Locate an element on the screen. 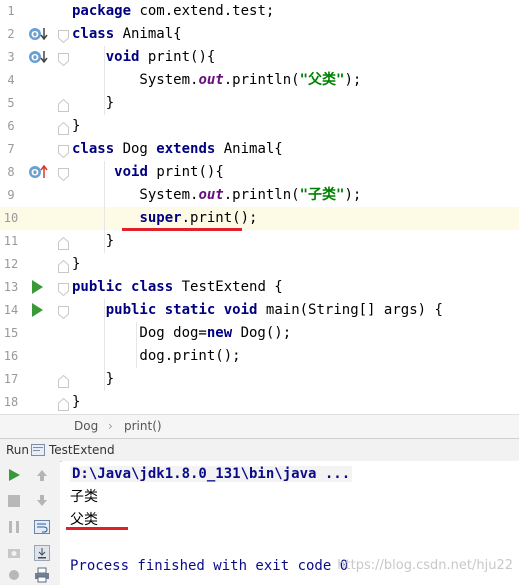 Image resolution: width=519 pixels, height=585 pixels. code-line: 5 } is located at coordinates (259, 103).